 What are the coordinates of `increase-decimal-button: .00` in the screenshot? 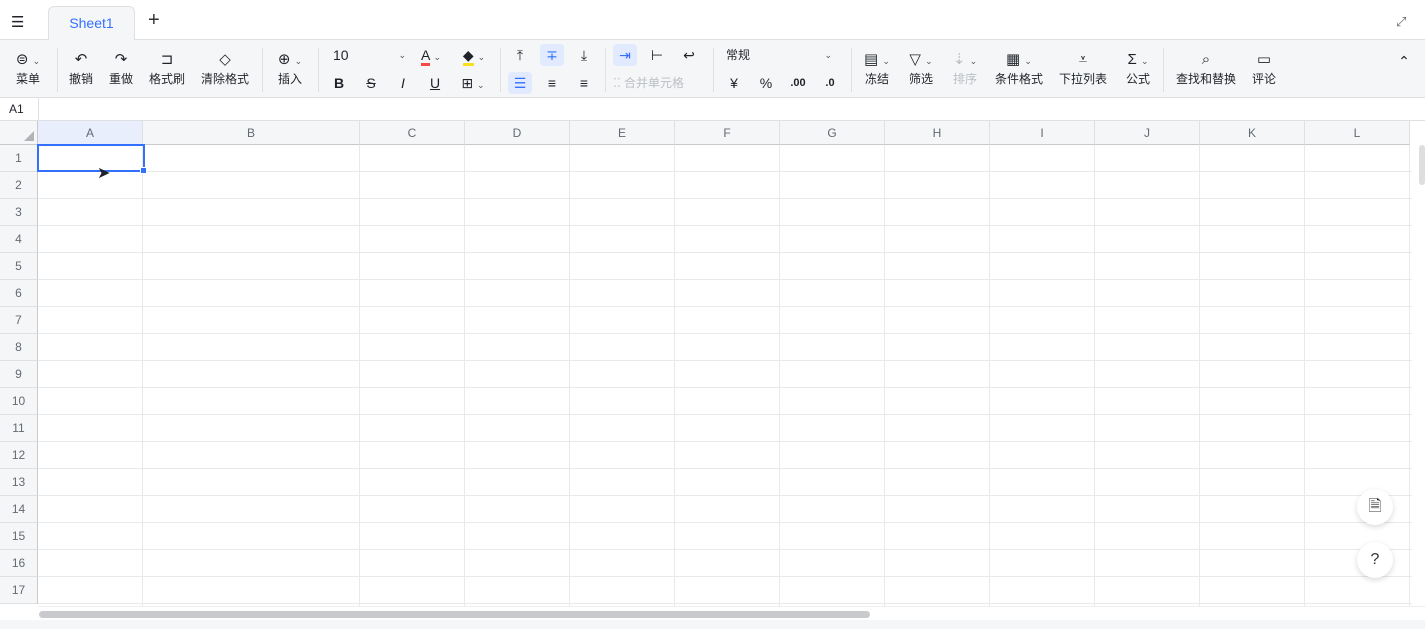 It's located at (798, 83).